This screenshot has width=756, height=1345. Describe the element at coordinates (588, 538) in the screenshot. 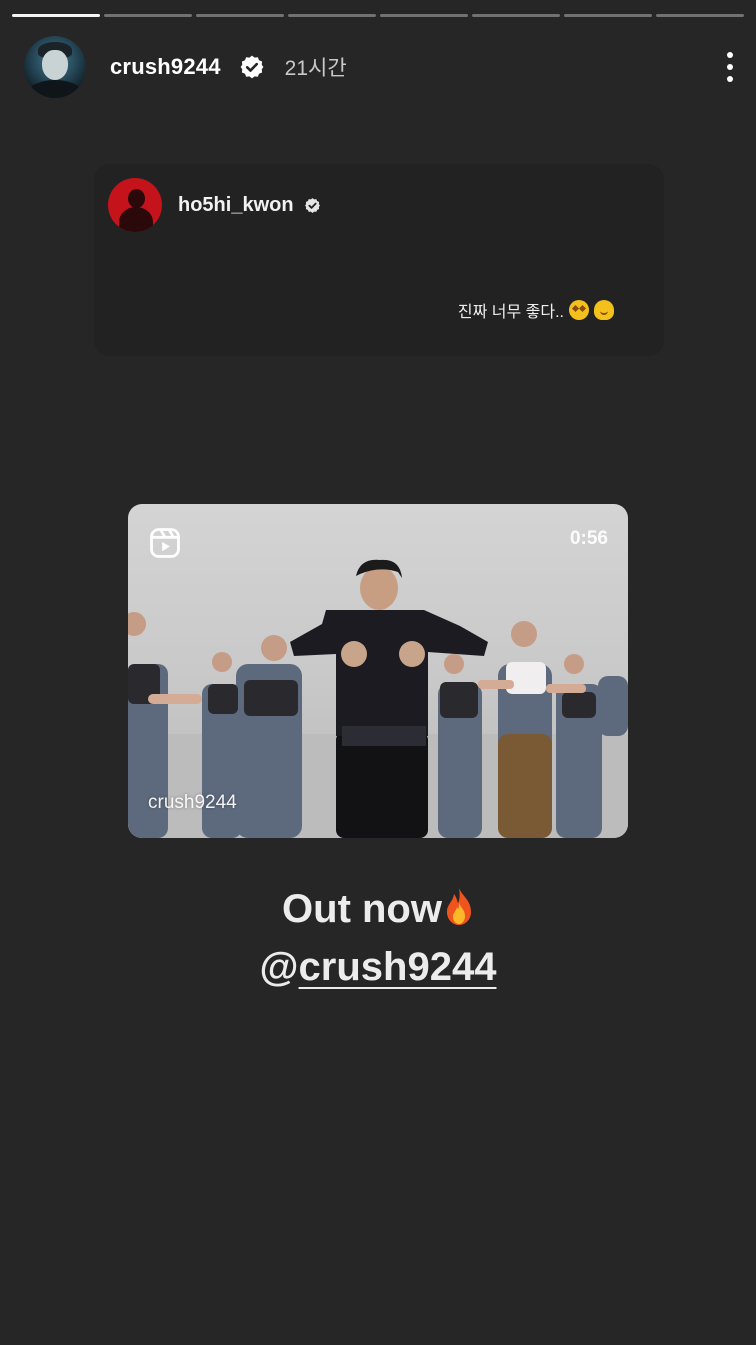

I see `reel-duration: 0:56` at that location.